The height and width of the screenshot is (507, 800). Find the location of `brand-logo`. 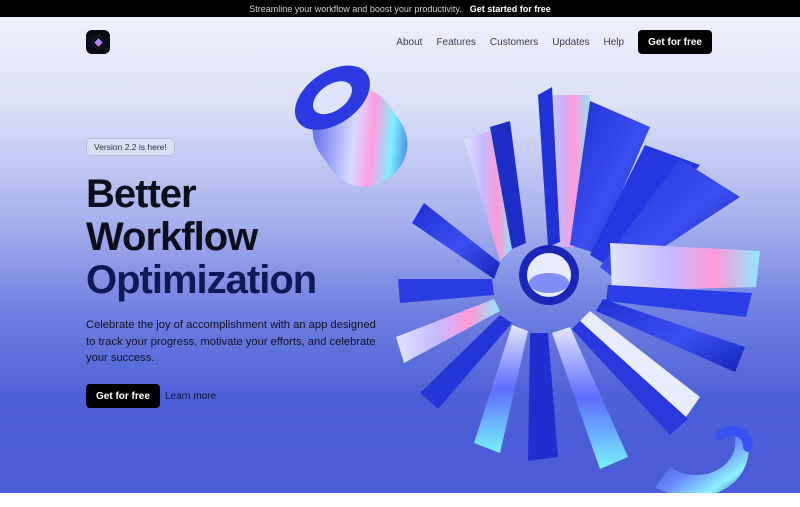

brand-logo is located at coordinates (98, 42).